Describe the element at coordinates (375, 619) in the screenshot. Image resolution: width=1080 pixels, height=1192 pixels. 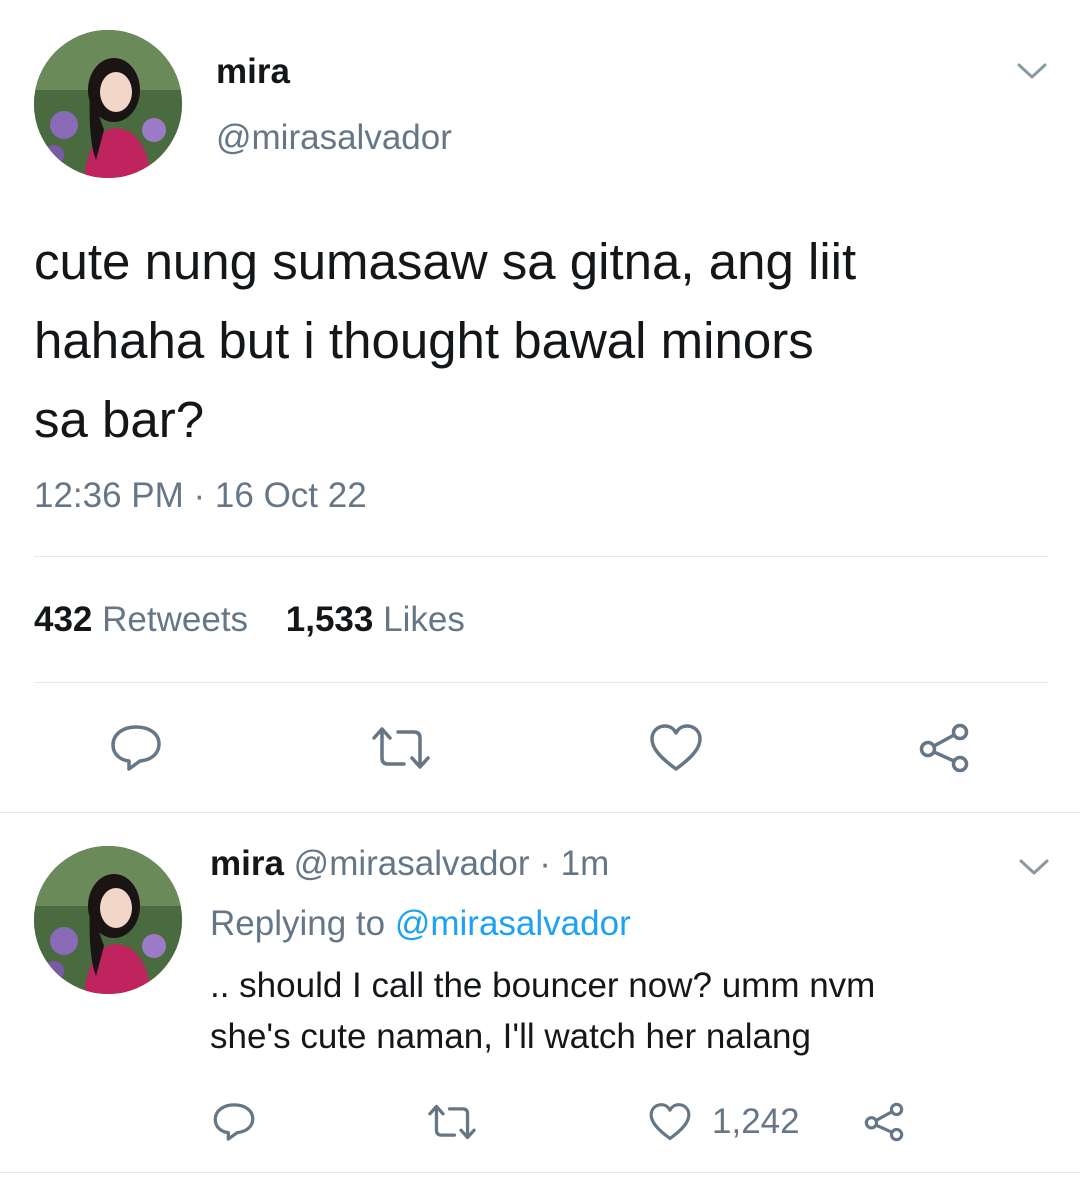
I see `like-stat: 1,533 Likes` at that location.